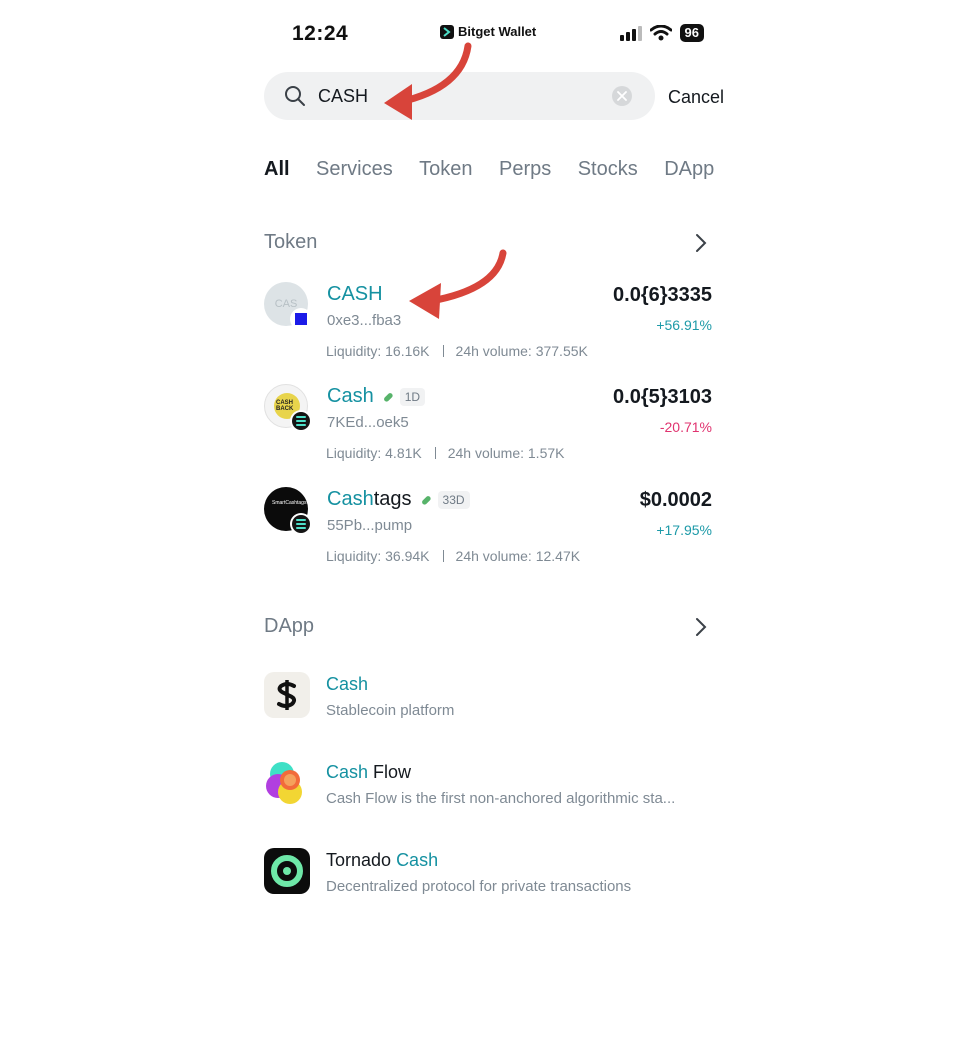  I want to click on filter-tabs: All Services Token Perps Stocks DApp, so click(501, 171).